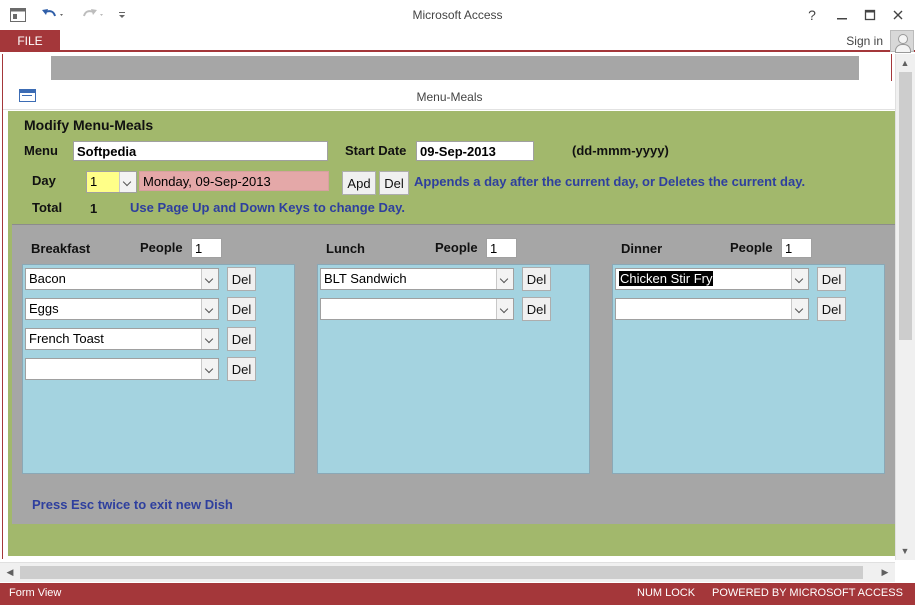 The height and width of the screenshot is (605, 915). Describe the element at coordinates (267, 207) in the screenshot. I see `page-keys-hint: Use Page Up and Down Keys to change Day.` at that location.